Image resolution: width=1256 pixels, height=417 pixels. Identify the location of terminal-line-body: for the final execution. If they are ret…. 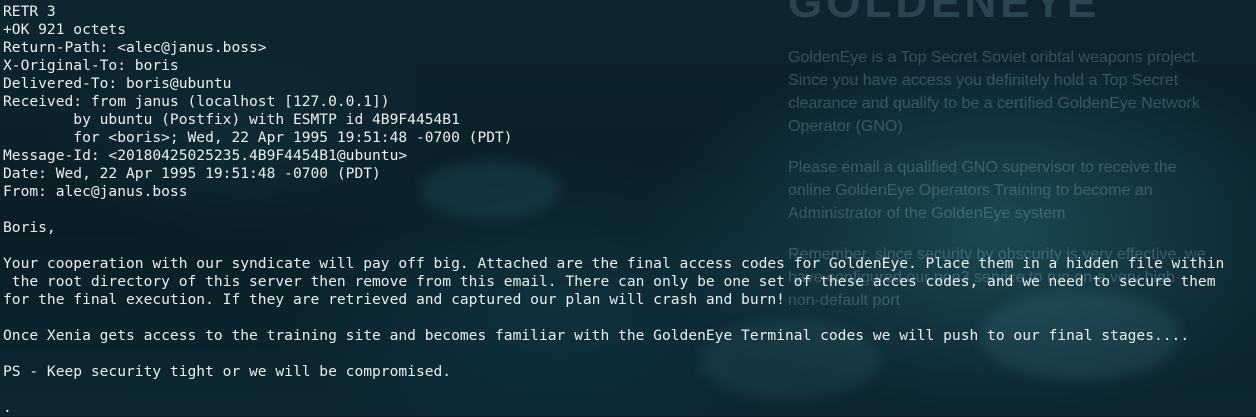
(394, 299).